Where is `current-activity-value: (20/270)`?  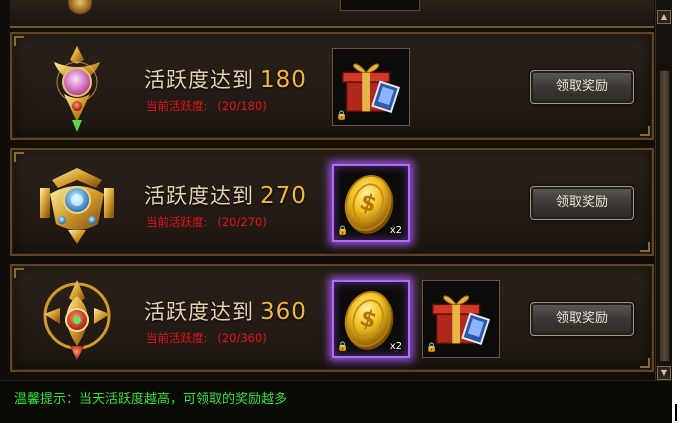 current-activity-value: (20/270) is located at coordinates (242, 222).